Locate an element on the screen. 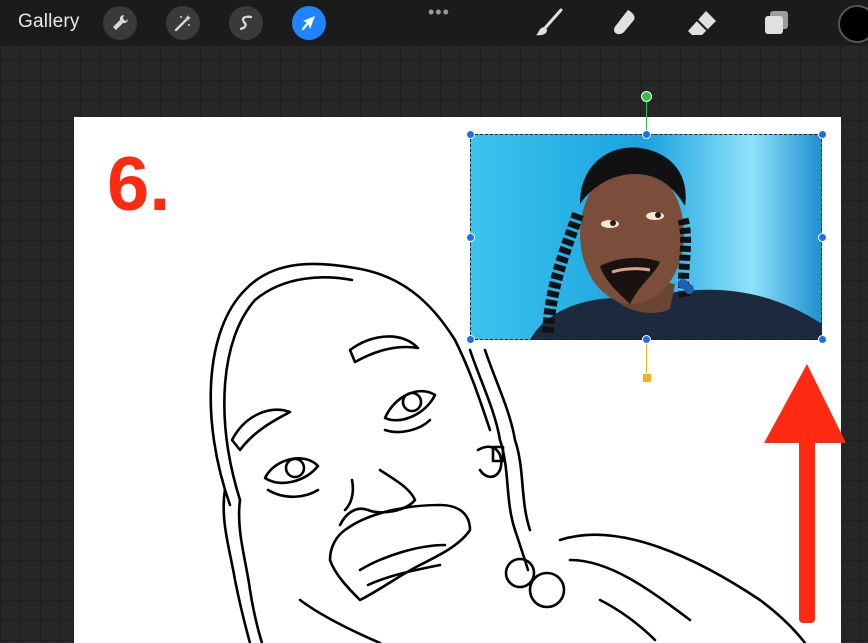 Image resolution: width=868 pixels, height=643 pixels. resize-handle-bottom-left is located at coordinates (470, 339).